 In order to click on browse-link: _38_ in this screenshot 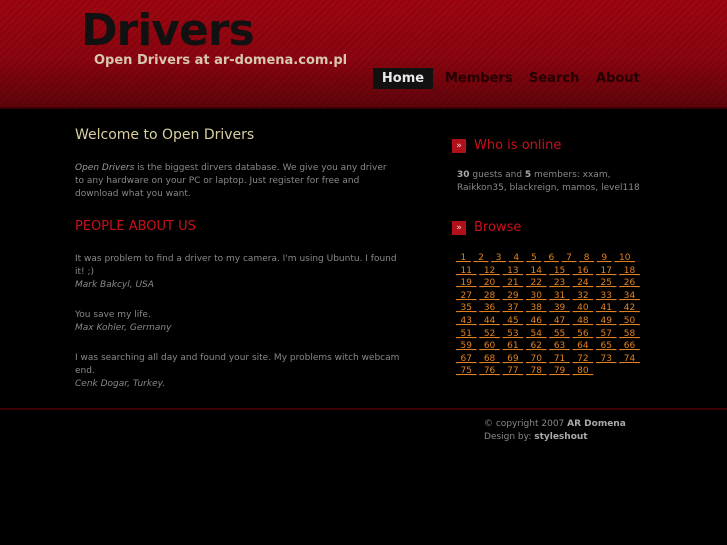, I will do `click(536, 308)`.